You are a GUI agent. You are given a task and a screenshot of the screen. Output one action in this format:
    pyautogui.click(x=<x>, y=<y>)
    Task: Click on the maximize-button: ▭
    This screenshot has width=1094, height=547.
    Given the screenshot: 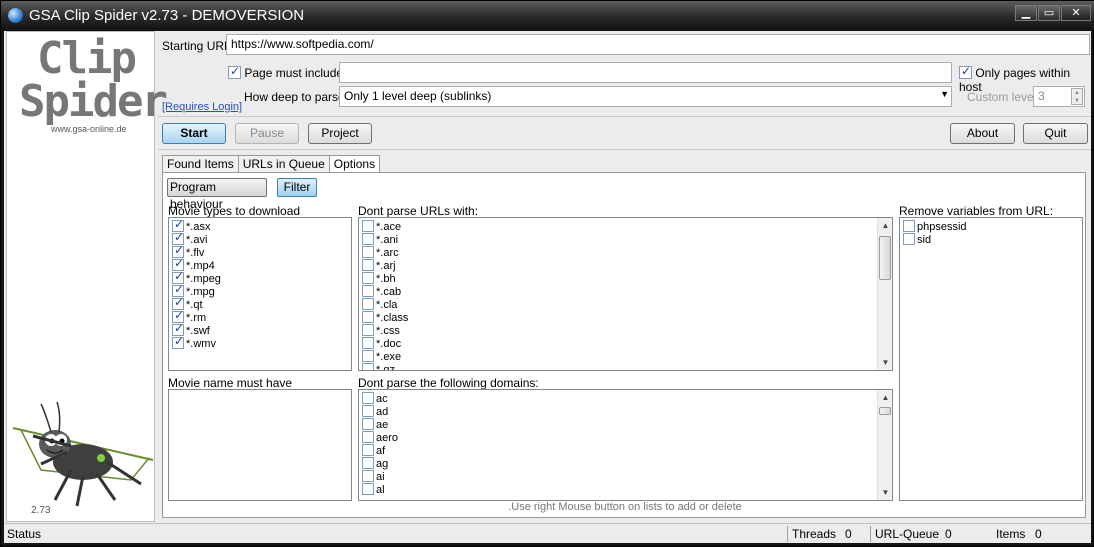 What is the action you would take?
    pyautogui.click(x=1049, y=13)
    